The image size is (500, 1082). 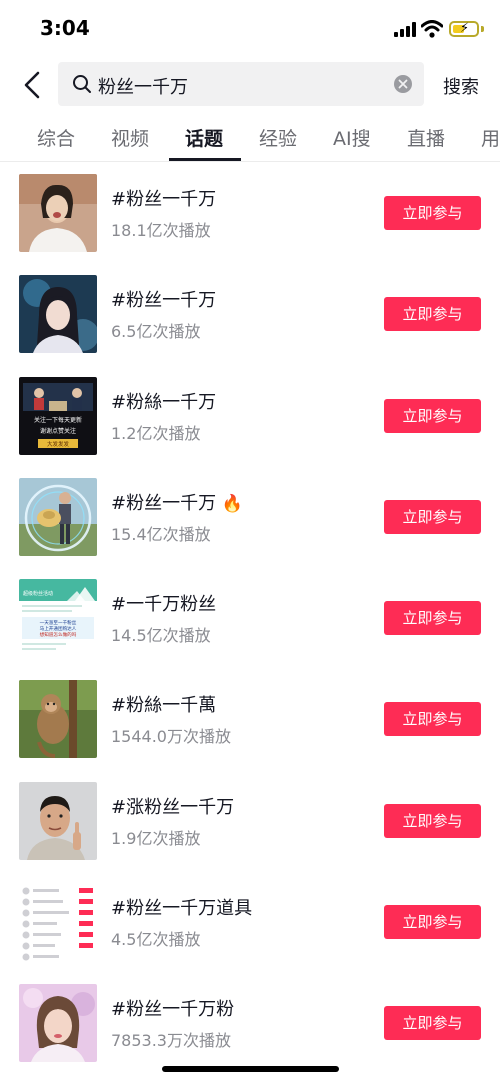 What do you see at coordinates (58, 444) in the screenshot?
I see `thumbnail-caption: 大发发发` at bounding box center [58, 444].